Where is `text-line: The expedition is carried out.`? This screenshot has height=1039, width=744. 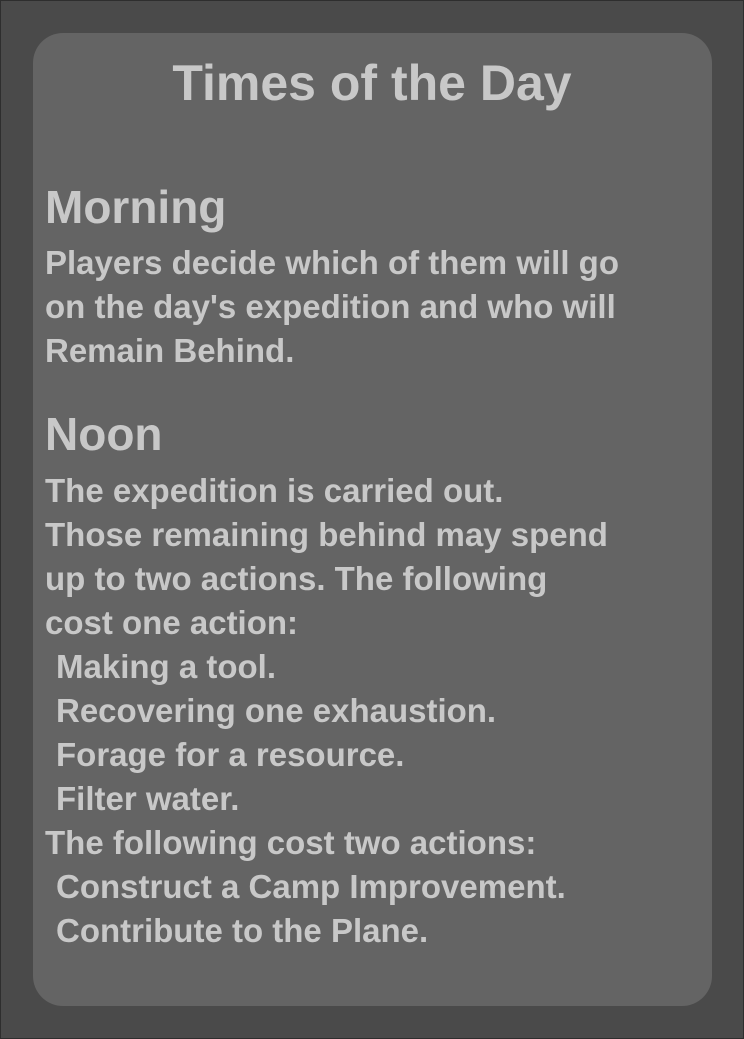
text-line: The expedition is carried out. is located at coordinates (274, 490).